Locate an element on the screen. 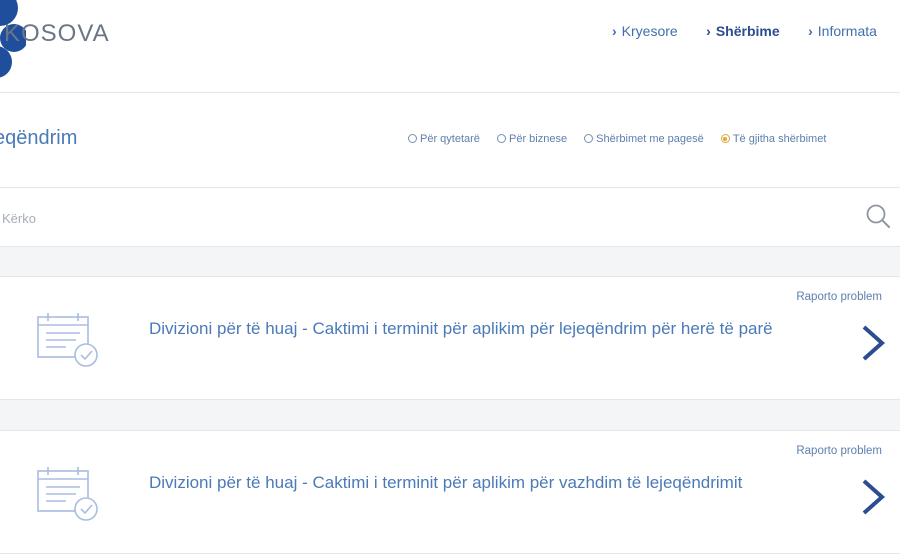  search-icon is located at coordinates (878, 216).